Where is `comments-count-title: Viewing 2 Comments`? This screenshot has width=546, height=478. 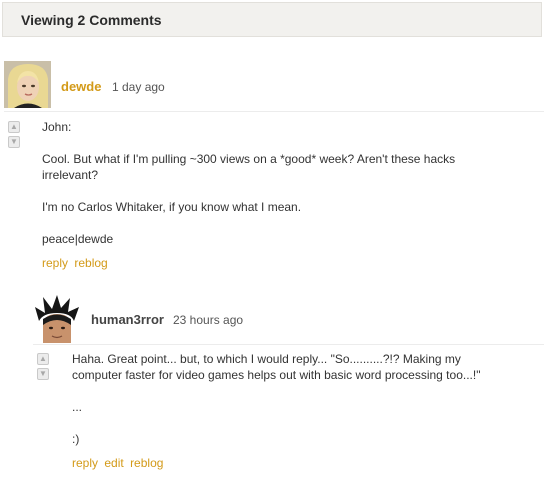 comments-count-title: Viewing 2 Comments is located at coordinates (91, 20).